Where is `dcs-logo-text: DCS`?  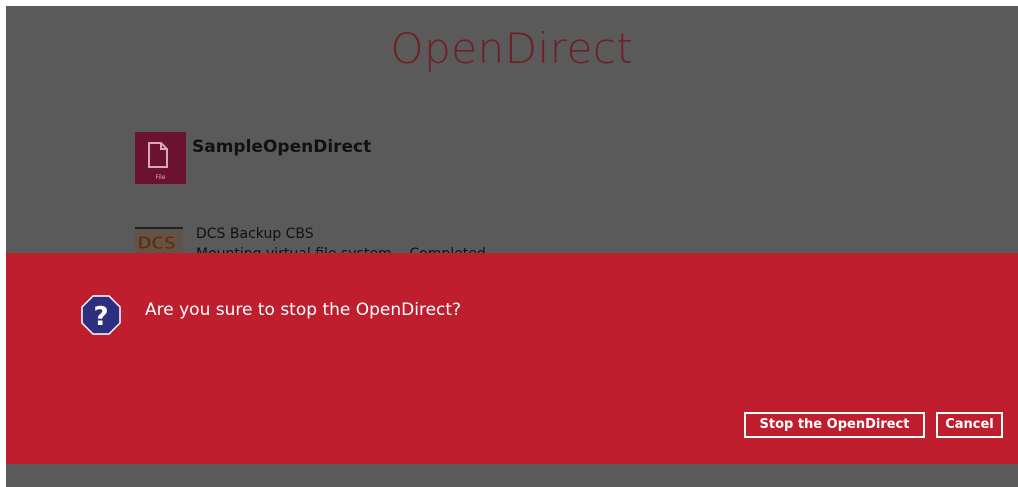
dcs-logo-text: DCS is located at coordinates (156, 244).